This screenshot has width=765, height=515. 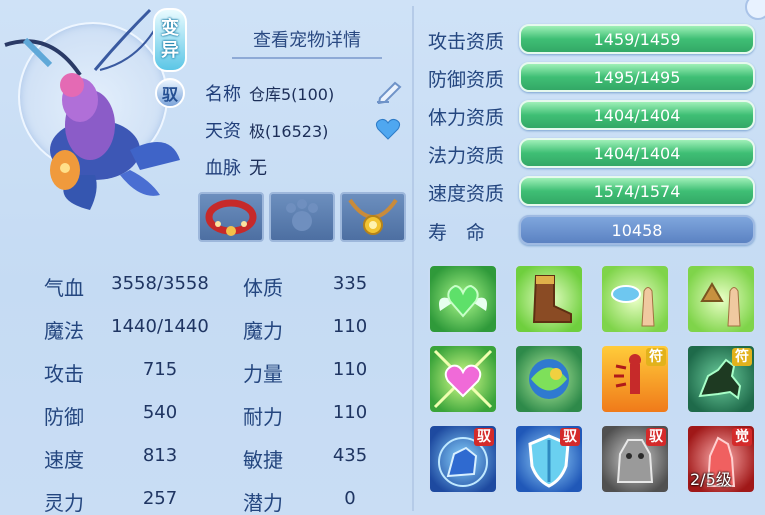 I want to click on bloodline-row: 血脉 无, so click(x=236, y=167).